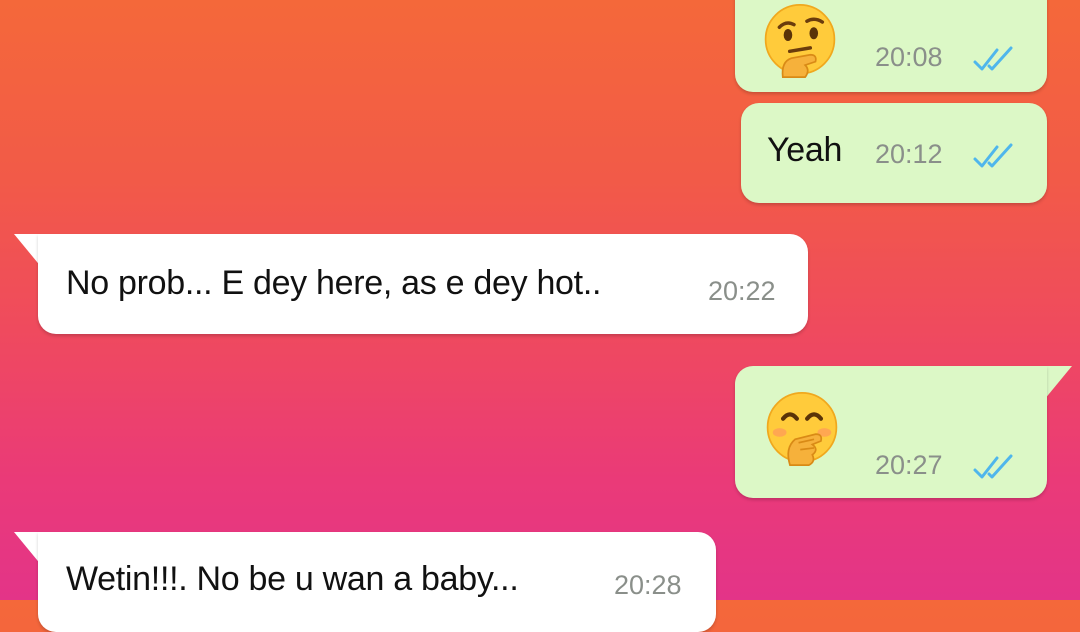 Image resolution: width=1080 pixels, height=632 pixels. I want to click on message-time: 20:12, so click(909, 154).